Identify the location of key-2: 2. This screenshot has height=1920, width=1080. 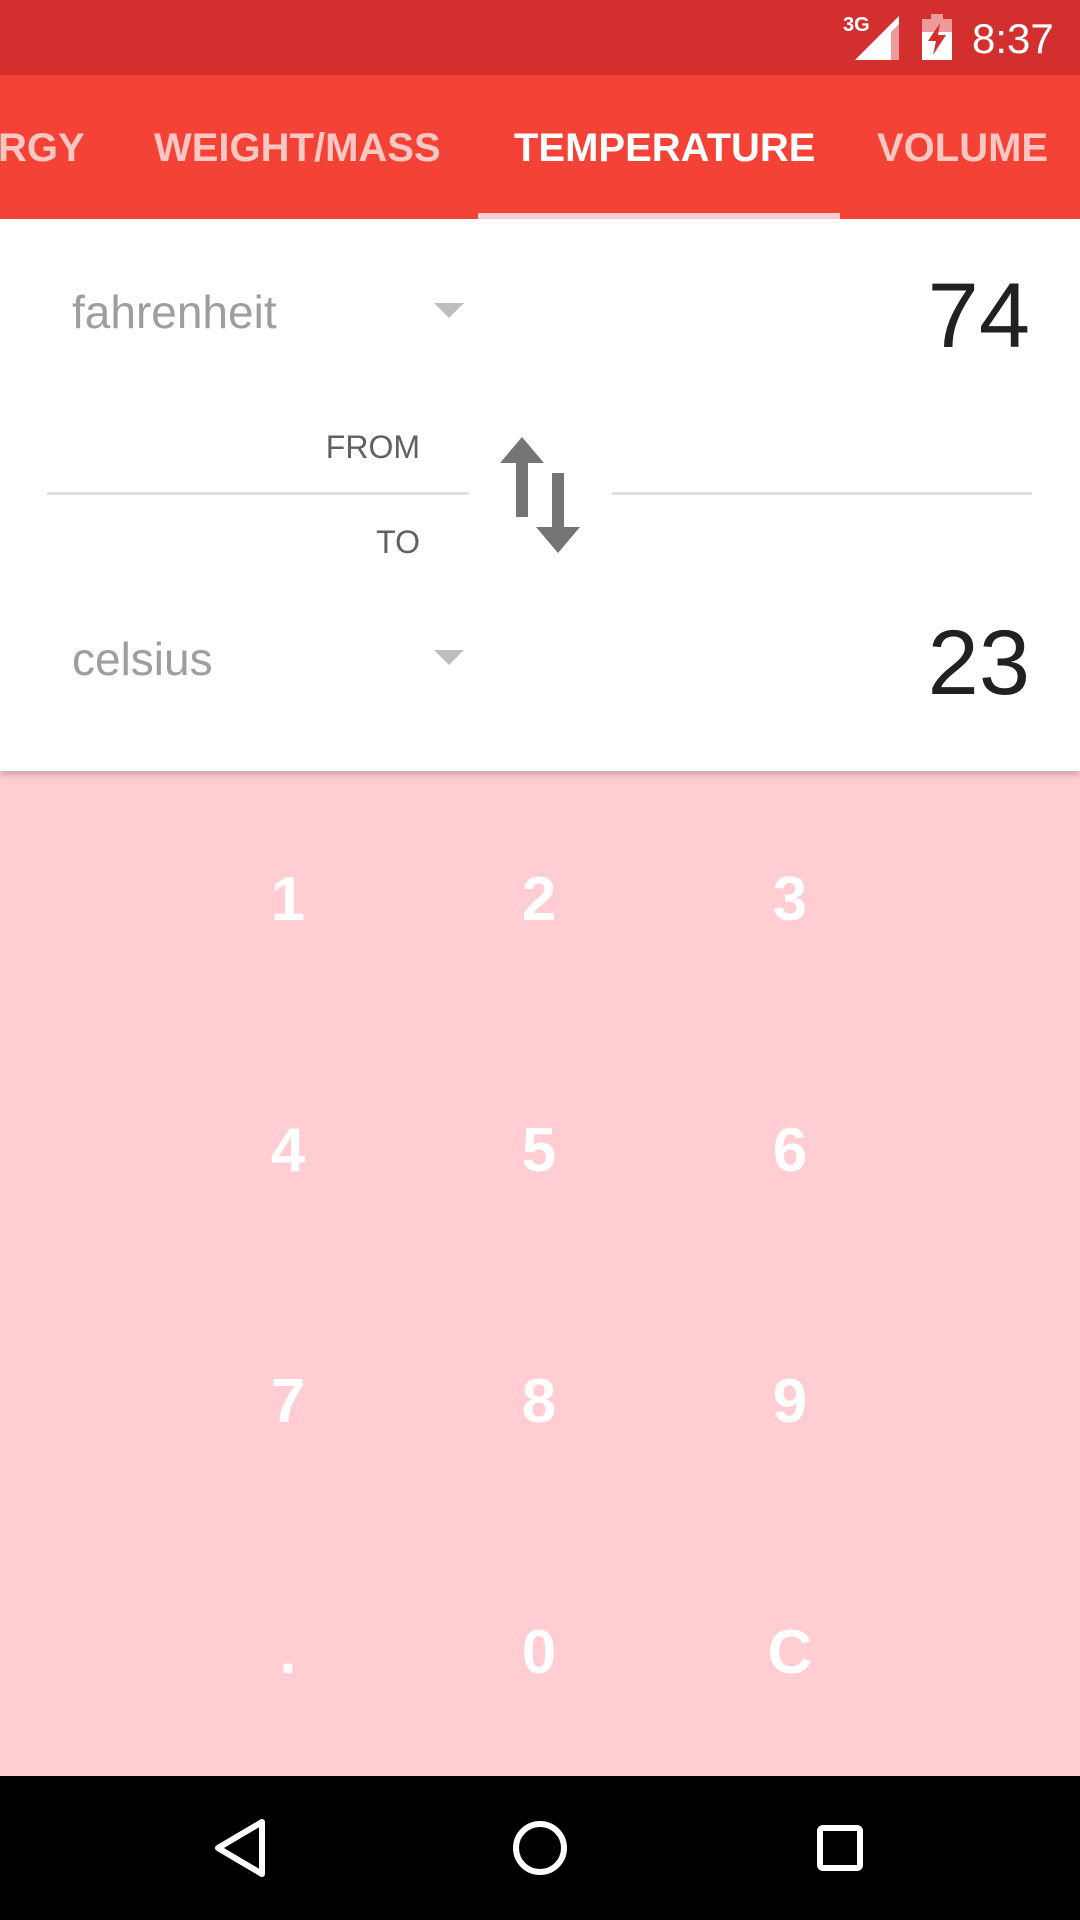
(539, 900).